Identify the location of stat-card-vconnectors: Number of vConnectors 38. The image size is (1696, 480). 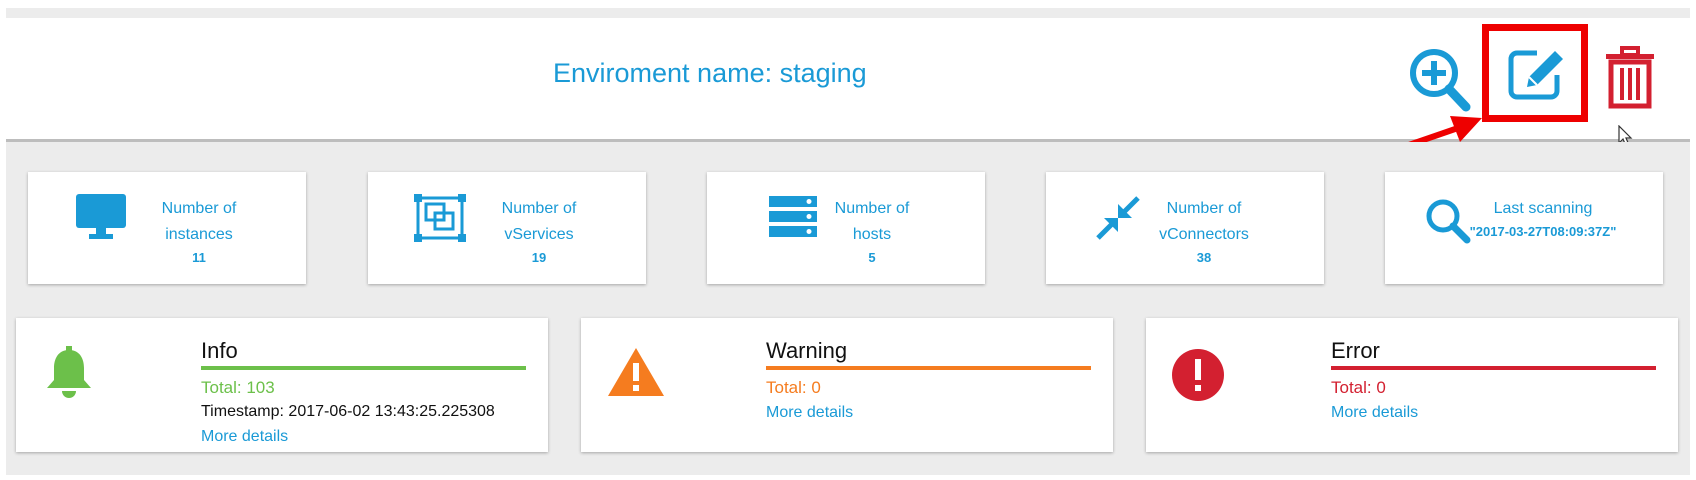
(1185, 228).